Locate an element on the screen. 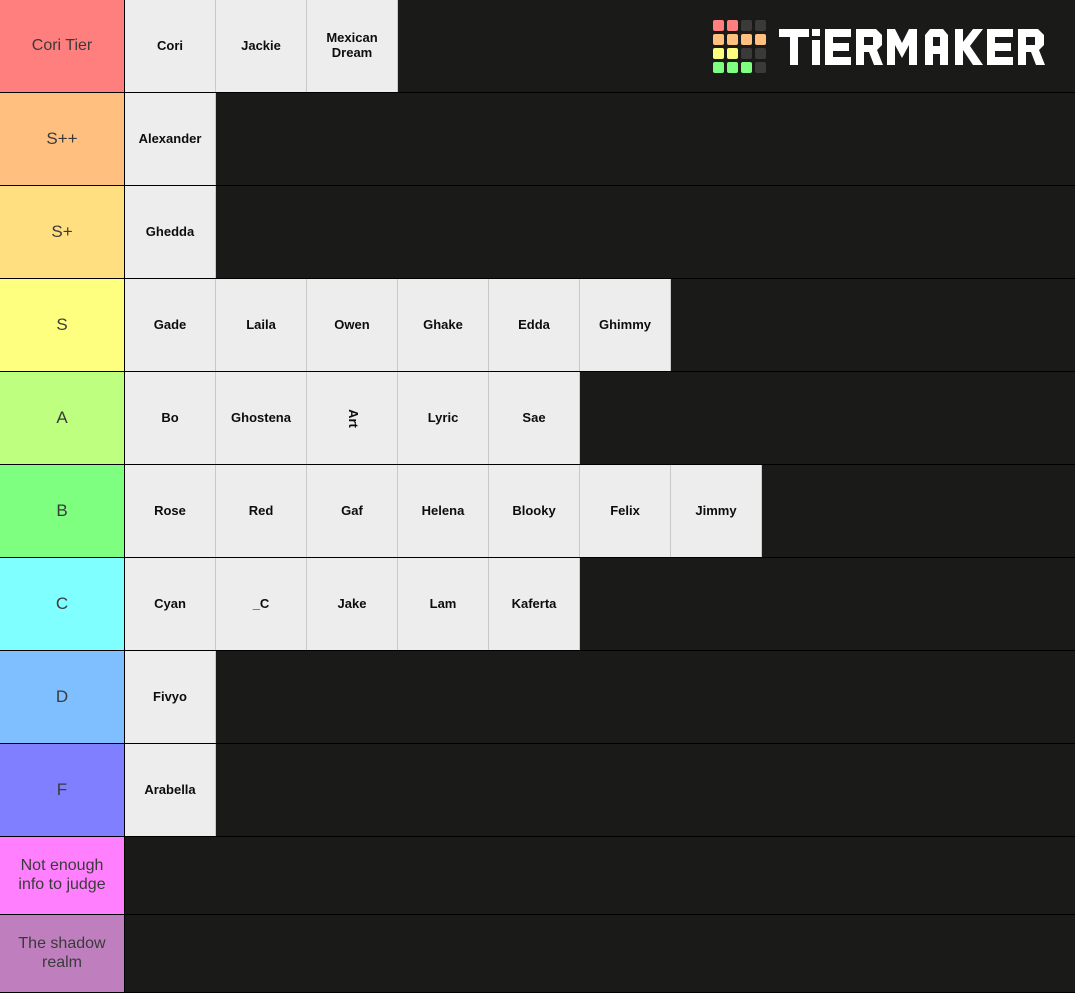 The height and width of the screenshot is (993, 1075). tier-item-tile: Mexican Dream is located at coordinates (352, 46).